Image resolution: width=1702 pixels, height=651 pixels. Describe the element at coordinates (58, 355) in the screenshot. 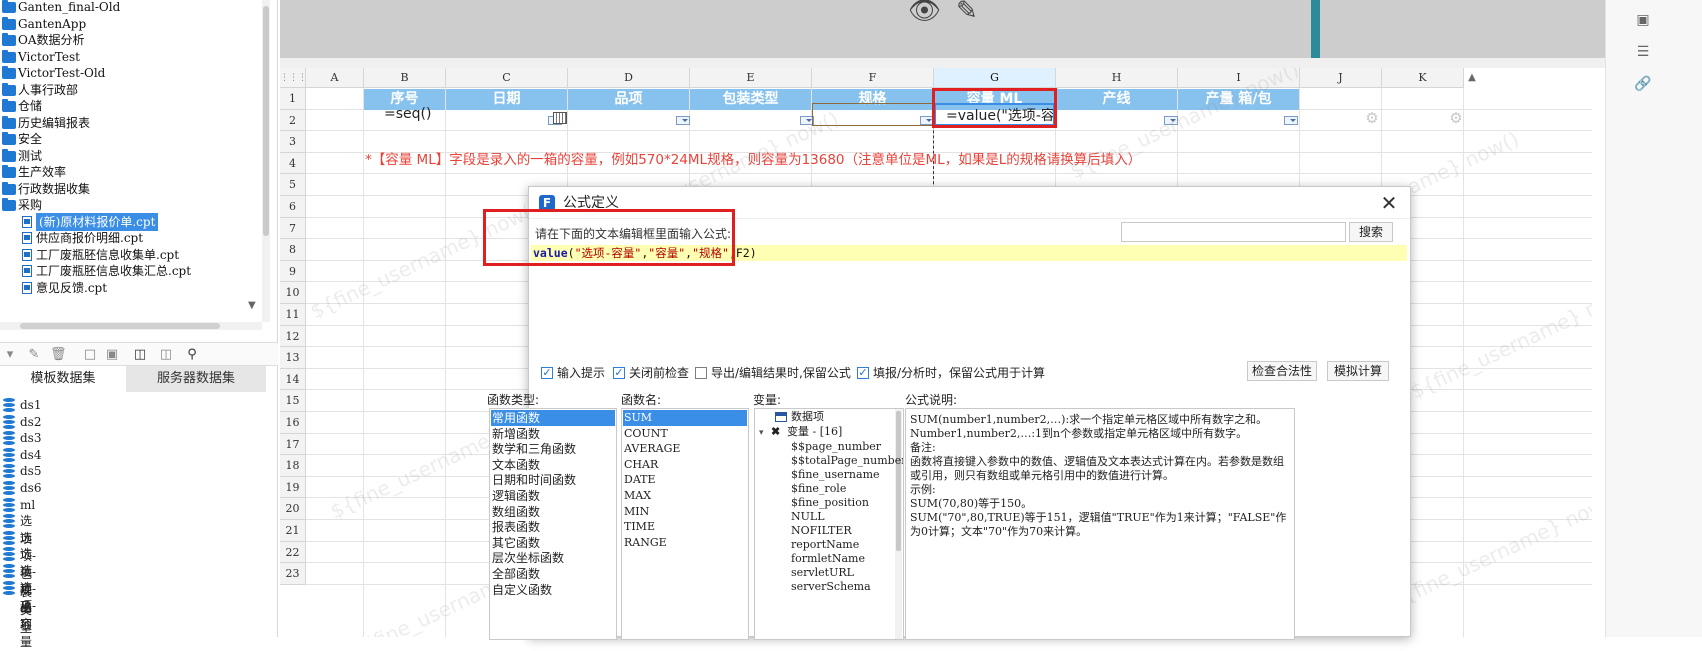

I see `delete-icon: 🗑` at that location.